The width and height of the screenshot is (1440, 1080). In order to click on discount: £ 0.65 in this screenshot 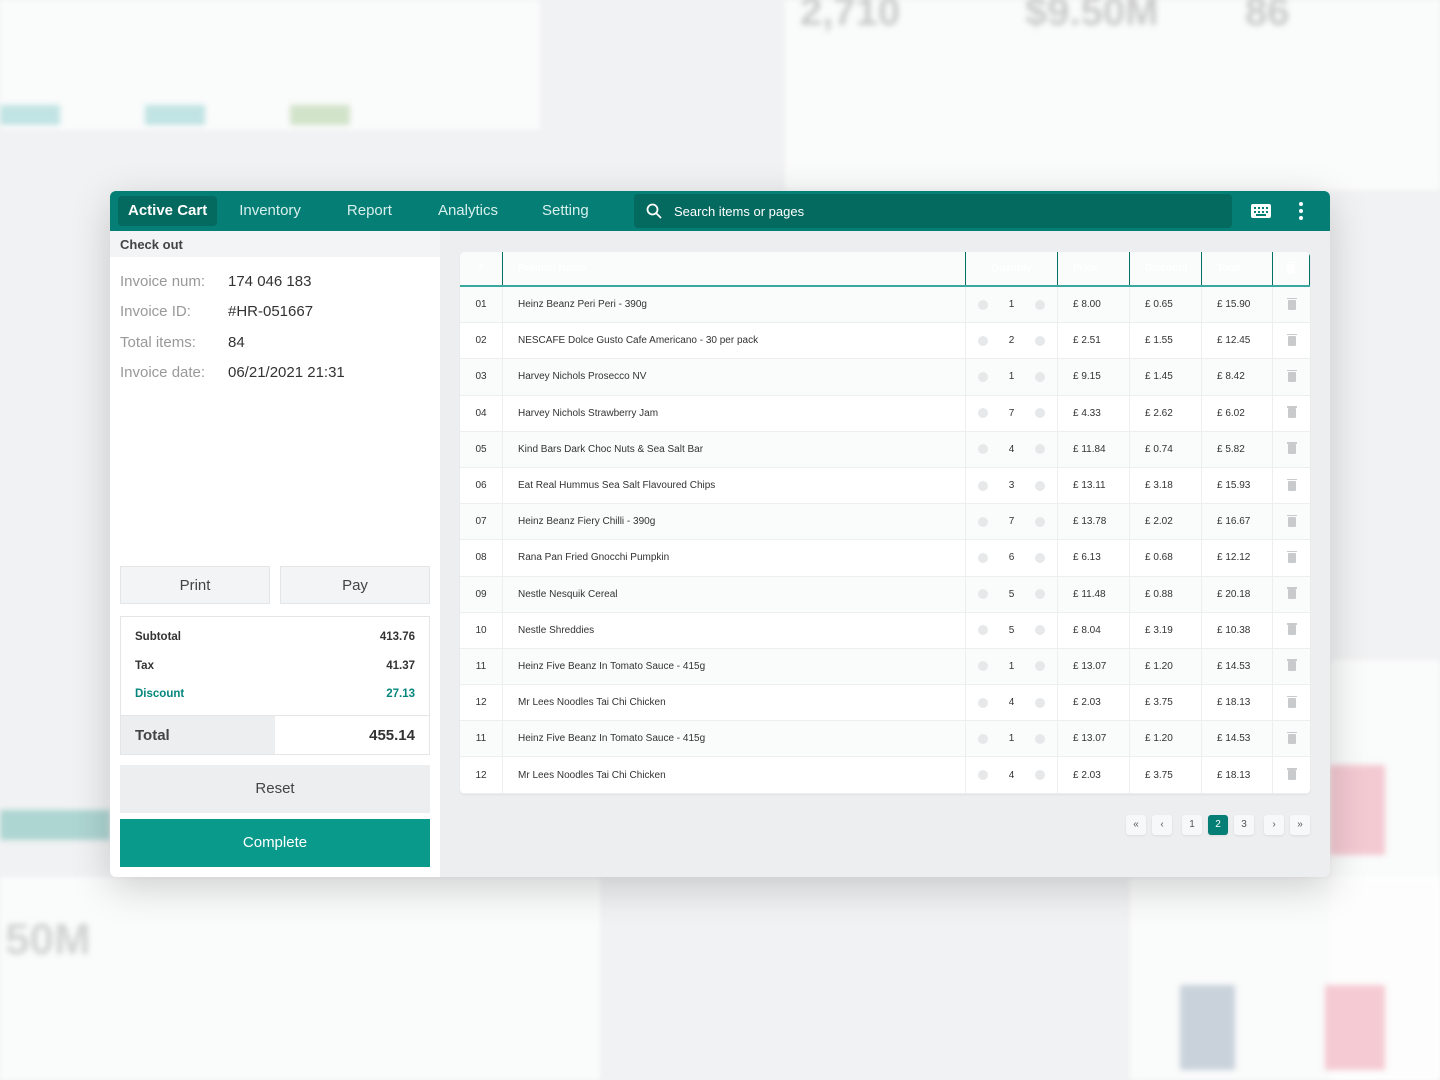, I will do `click(1166, 305)`.